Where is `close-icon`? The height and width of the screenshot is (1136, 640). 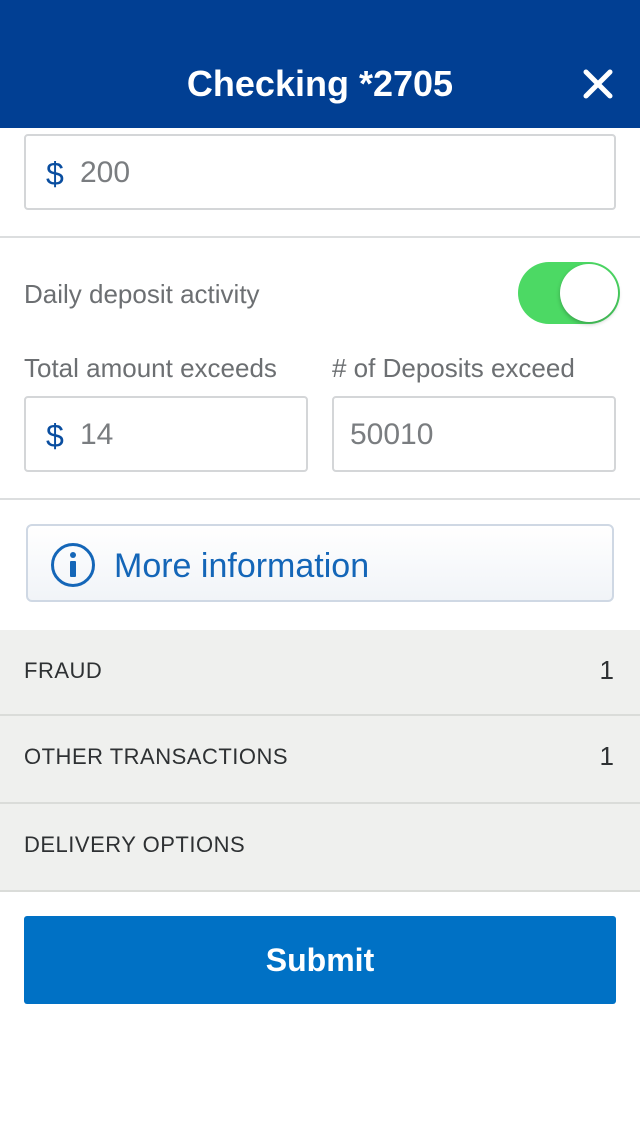
close-icon is located at coordinates (598, 84).